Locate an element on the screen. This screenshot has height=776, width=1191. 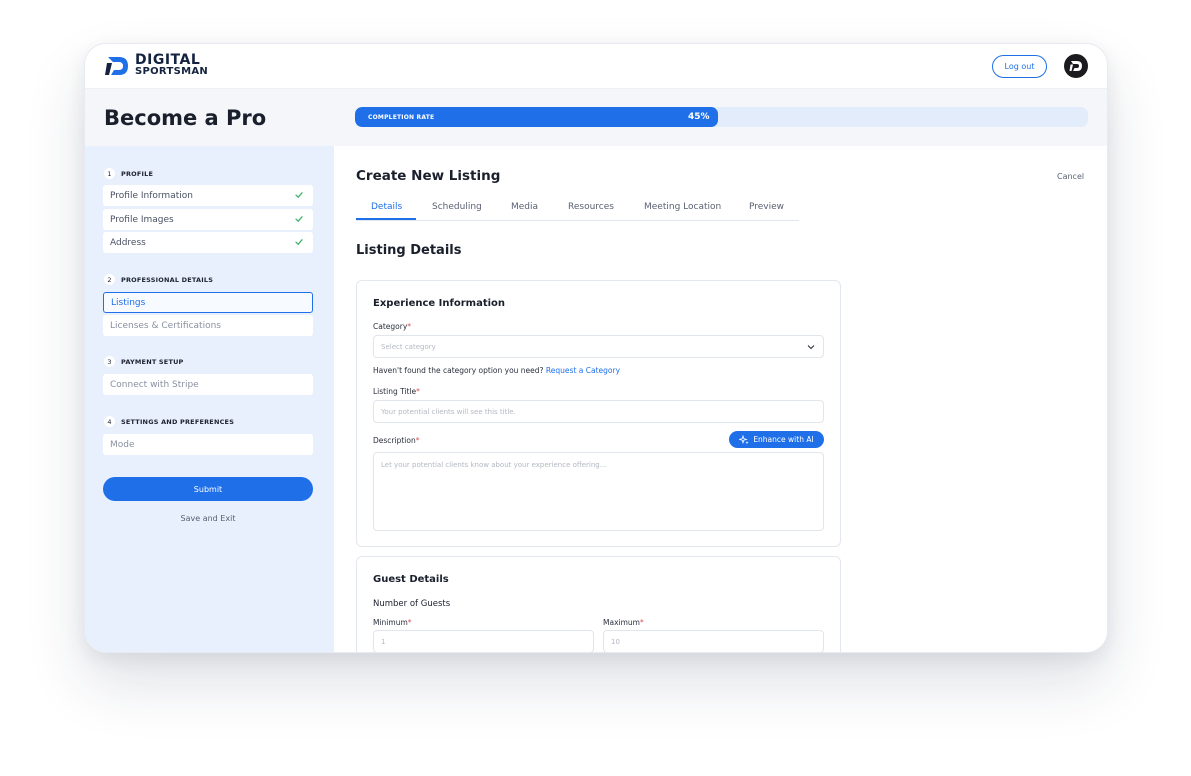
sidebar-item-label: Address is located at coordinates (128, 242).